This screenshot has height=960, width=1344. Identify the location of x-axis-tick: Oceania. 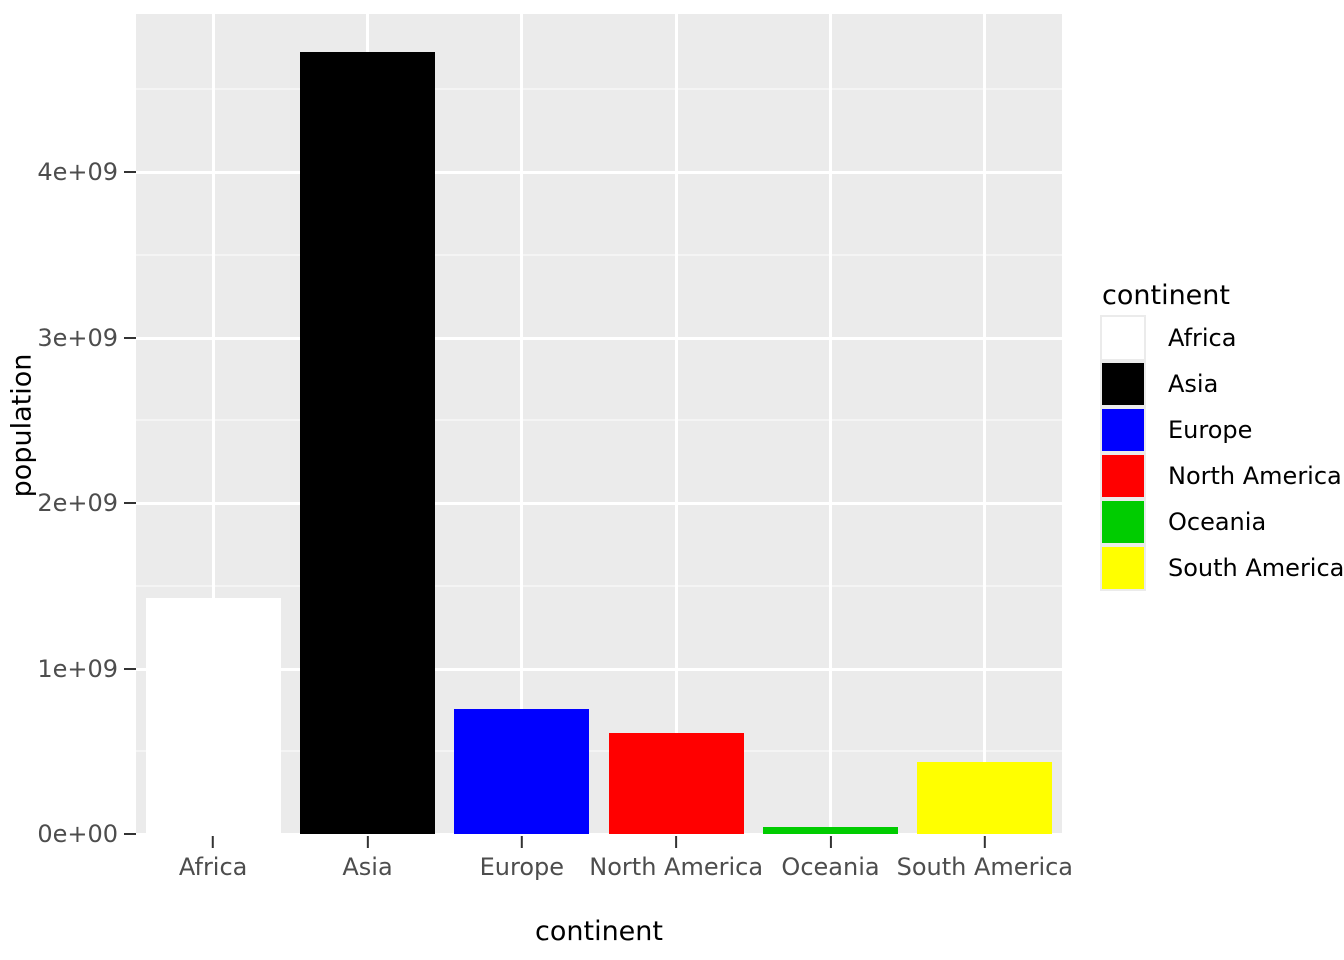
(830, 858).